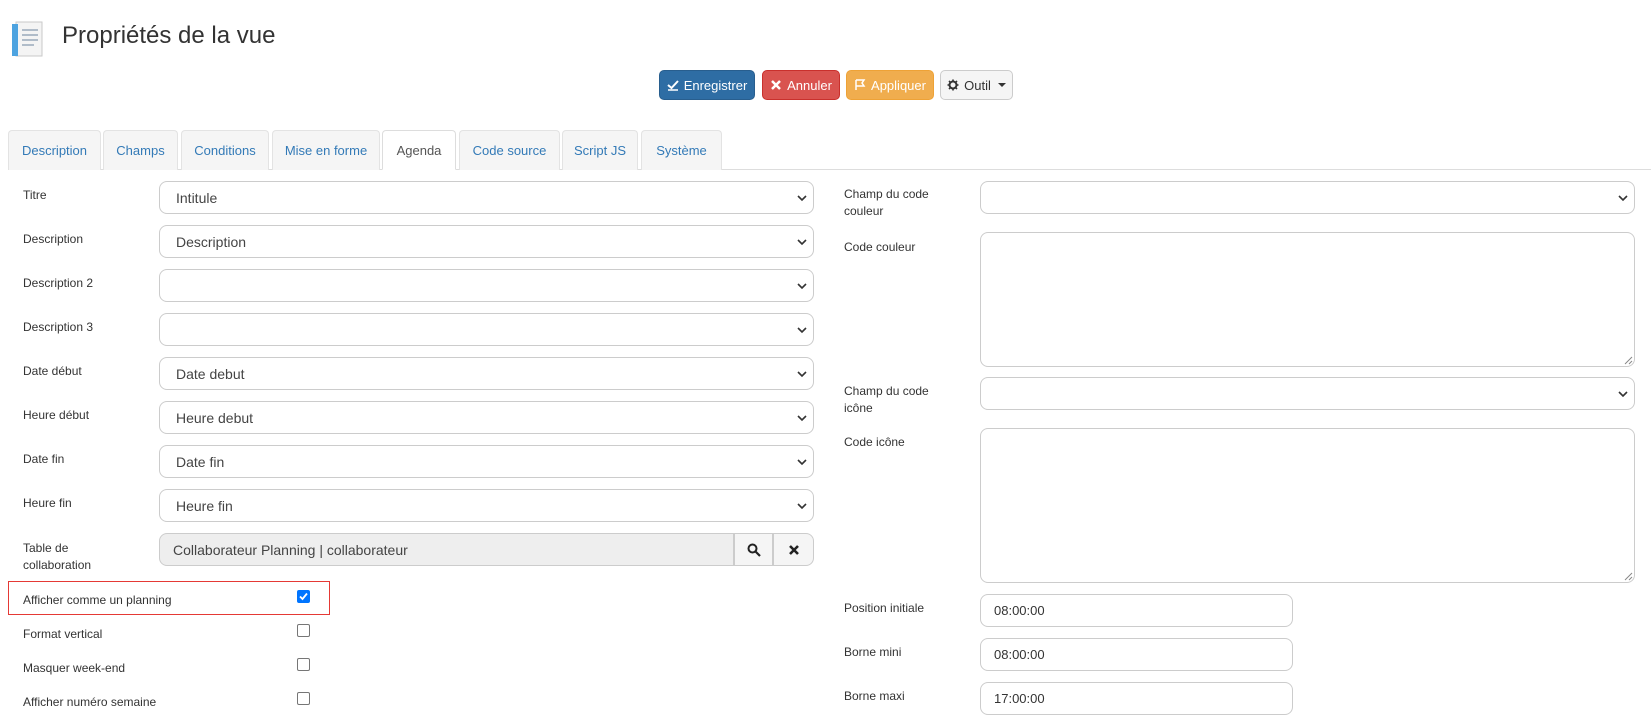 The height and width of the screenshot is (723, 1651). What do you see at coordinates (1136, 610) in the screenshot?
I see `position-initiale-input: 08:00:00` at bounding box center [1136, 610].